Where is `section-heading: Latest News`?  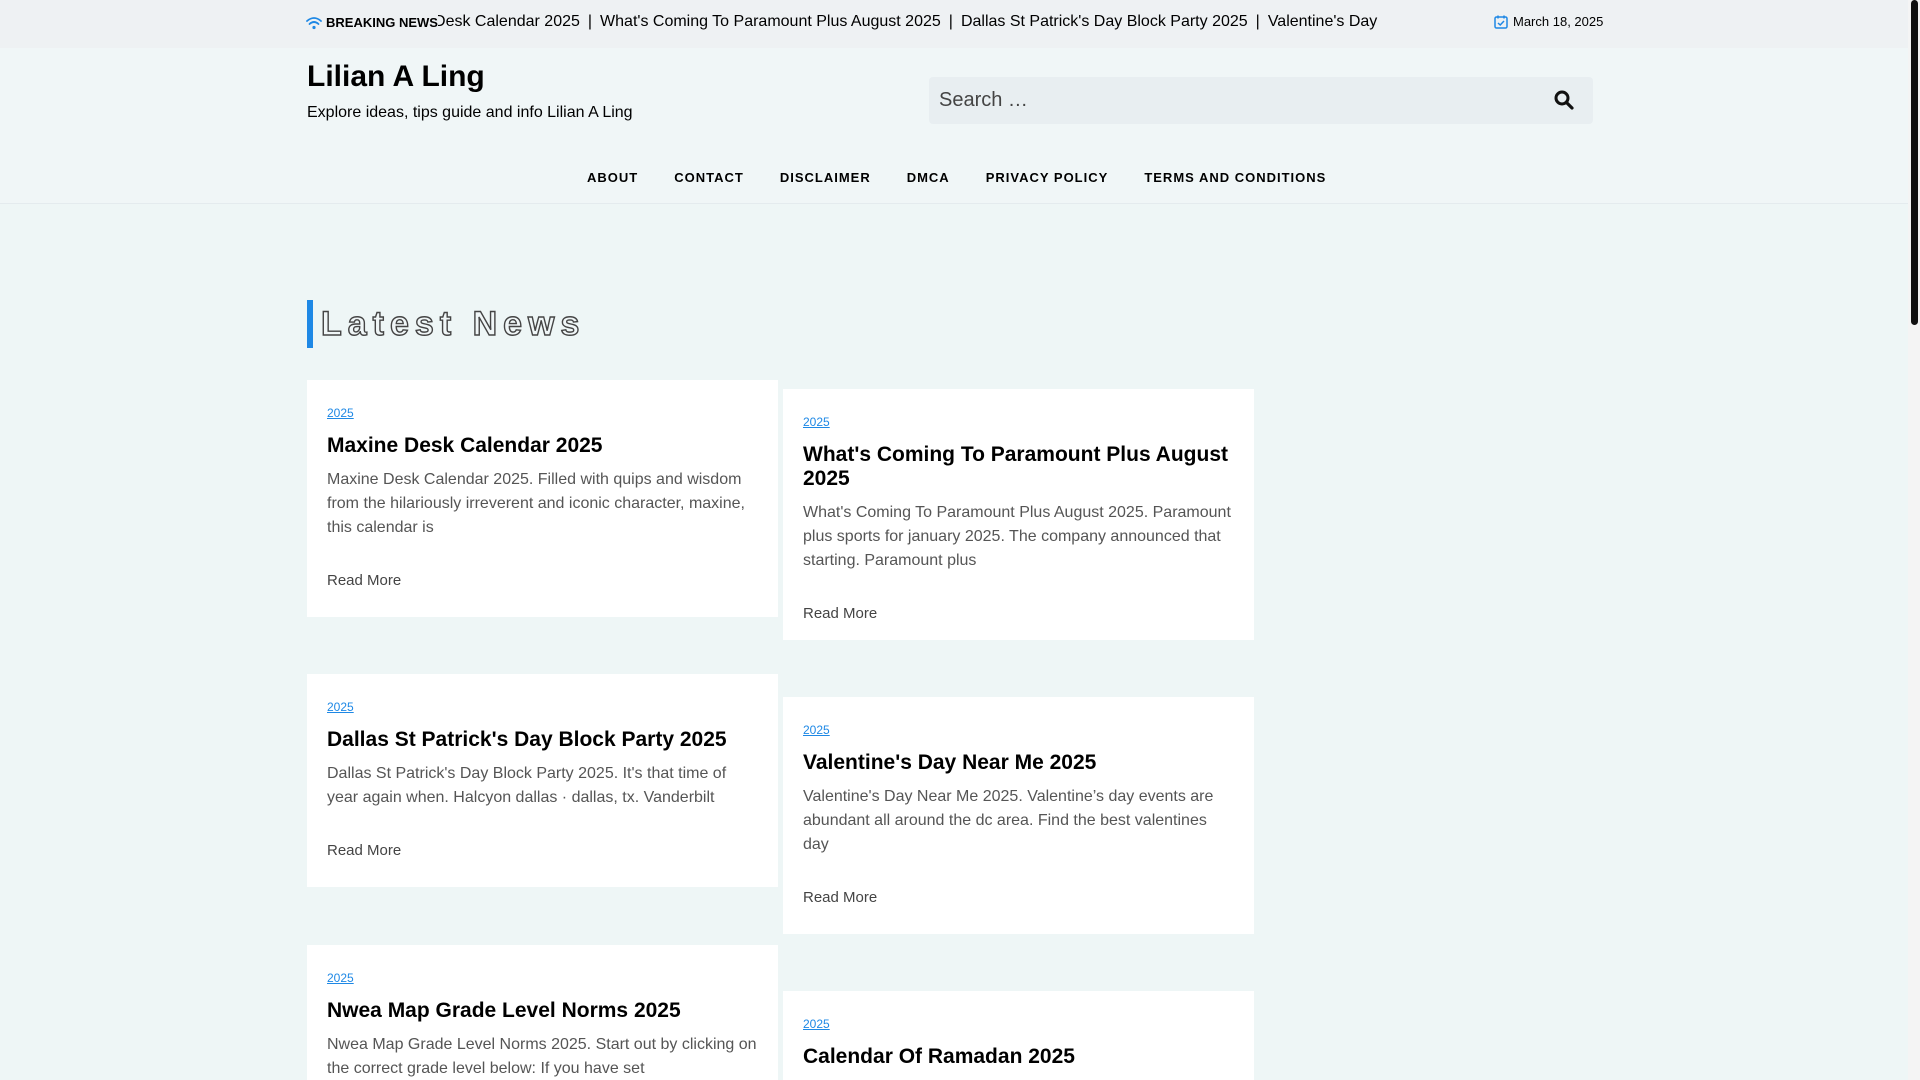
section-heading: Latest News is located at coordinates (446, 324).